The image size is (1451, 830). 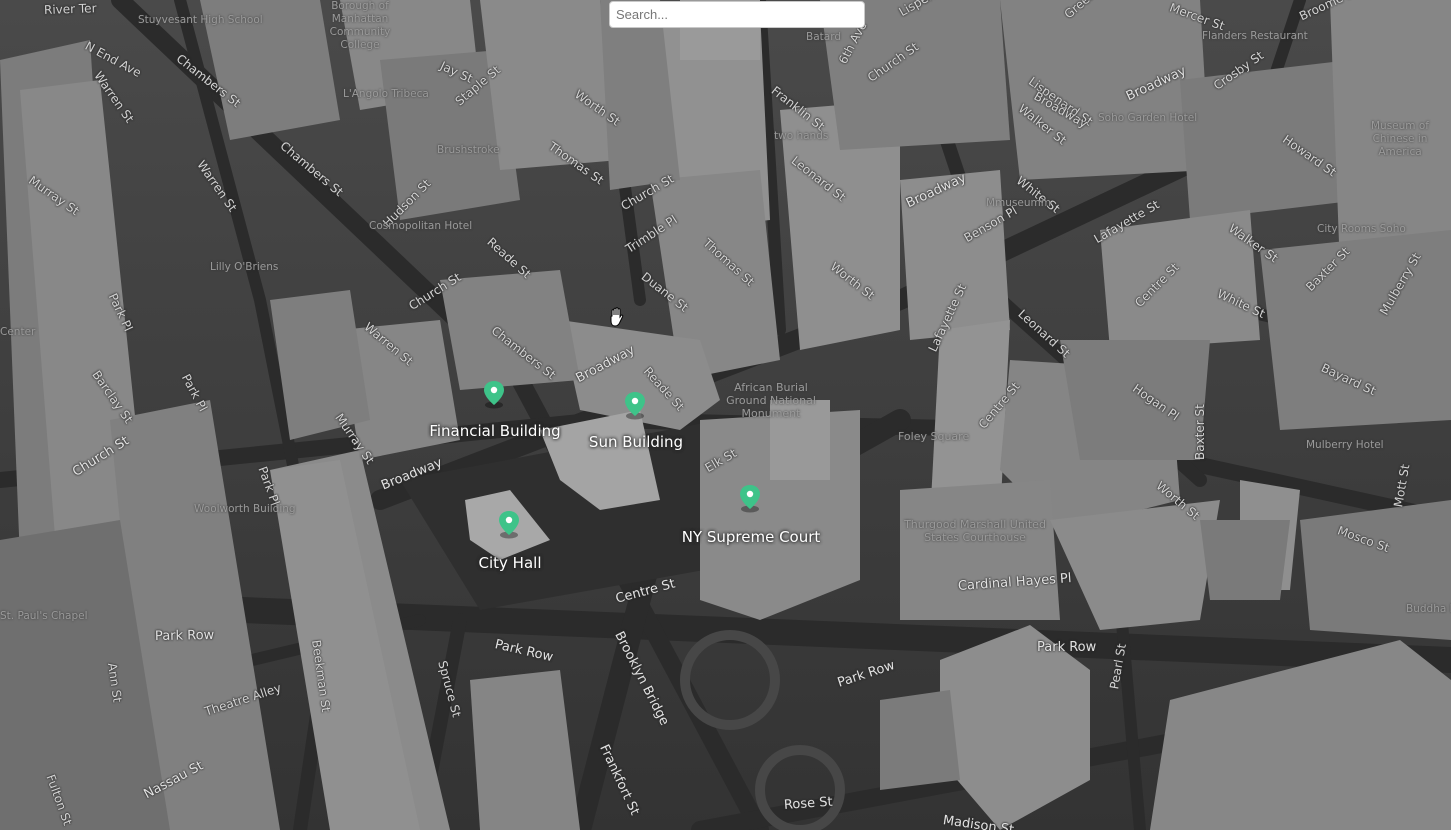 What do you see at coordinates (244, 267) in the screenshot?
I see `poi-label: Lilly O'Briens` at bounding box center [244, 267].